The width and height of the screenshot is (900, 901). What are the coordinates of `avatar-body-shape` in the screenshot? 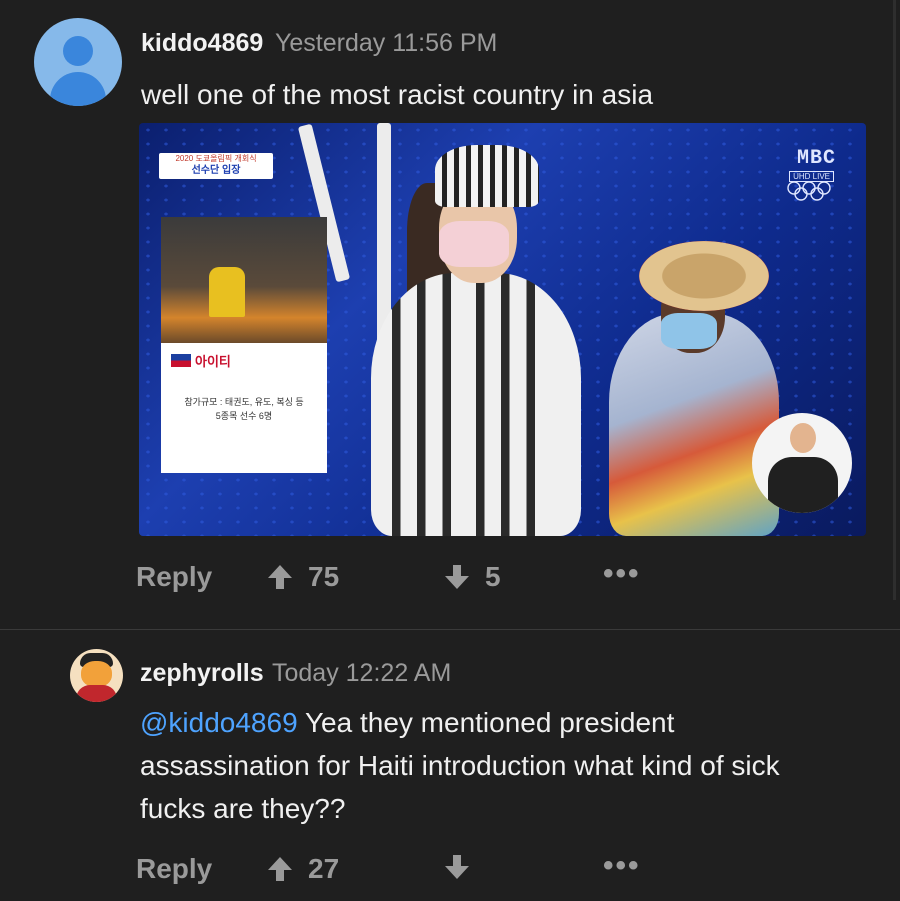 It's located at (78, 89).